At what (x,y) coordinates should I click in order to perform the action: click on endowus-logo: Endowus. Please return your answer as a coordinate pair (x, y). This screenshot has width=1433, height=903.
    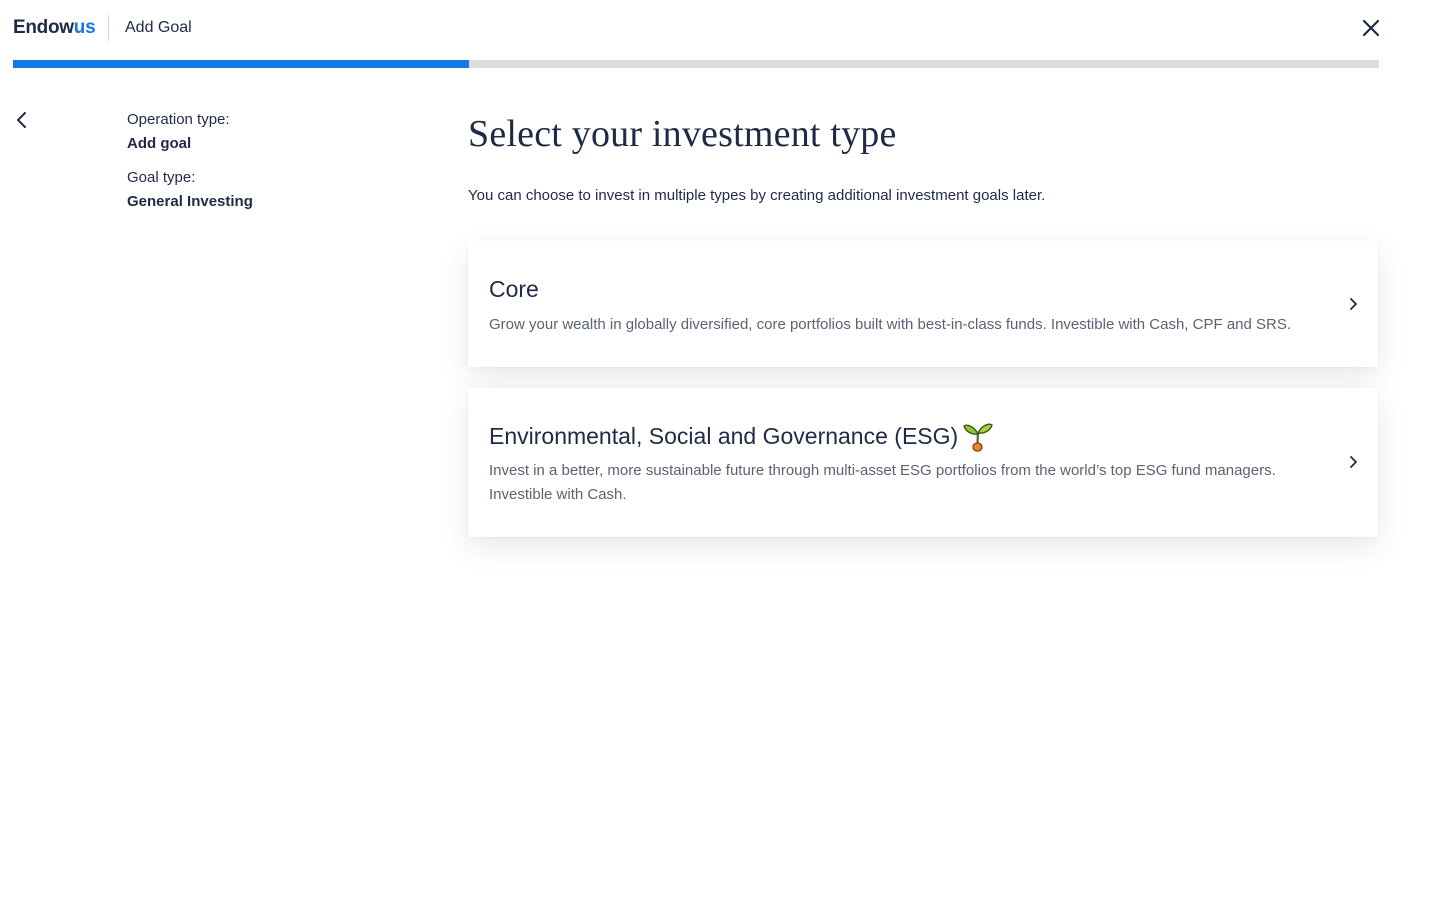
    Looking at the image, I should click on (54, 28).